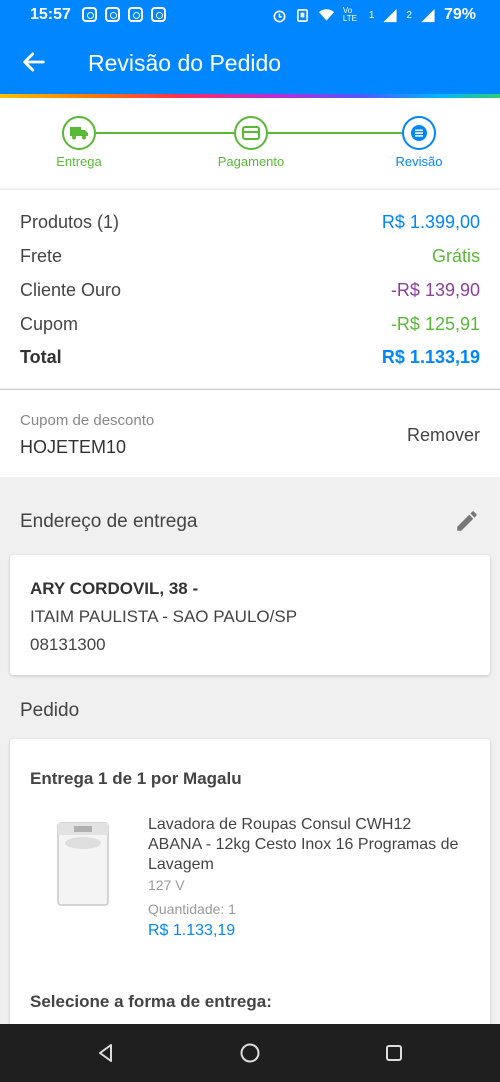 The image size is (500, 1082). Describe the element at coordinates (83, 864) in the screenshot. I see `washing-machine-image` at that location.